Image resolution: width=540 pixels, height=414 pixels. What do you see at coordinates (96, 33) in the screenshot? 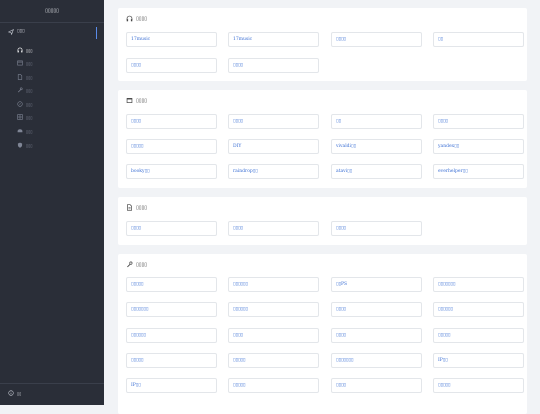
I see `active-indicator` at bounding box center [96, 33].